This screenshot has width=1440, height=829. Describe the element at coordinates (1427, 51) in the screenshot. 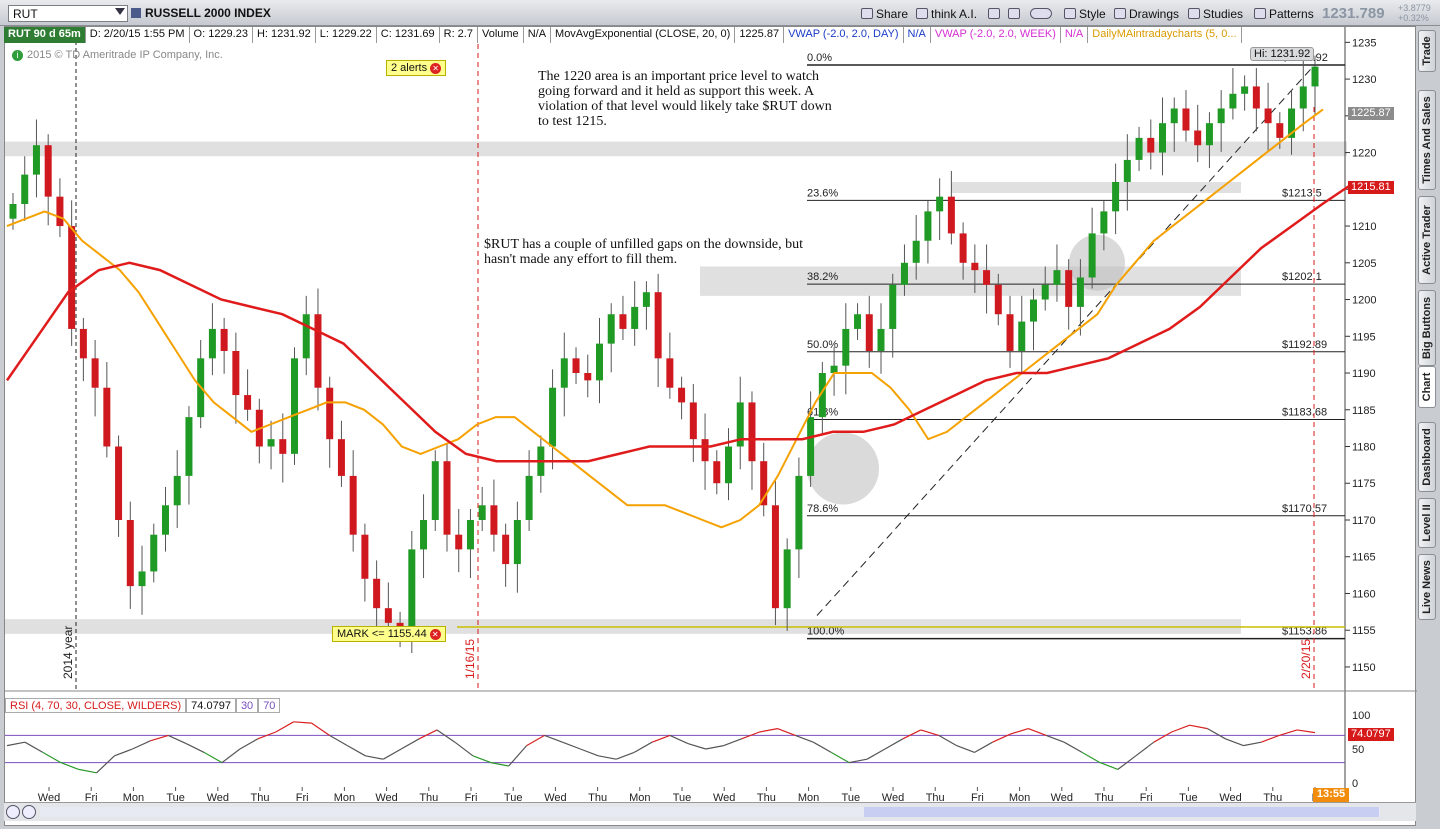

I see `tab-trade: Trade` at that location.